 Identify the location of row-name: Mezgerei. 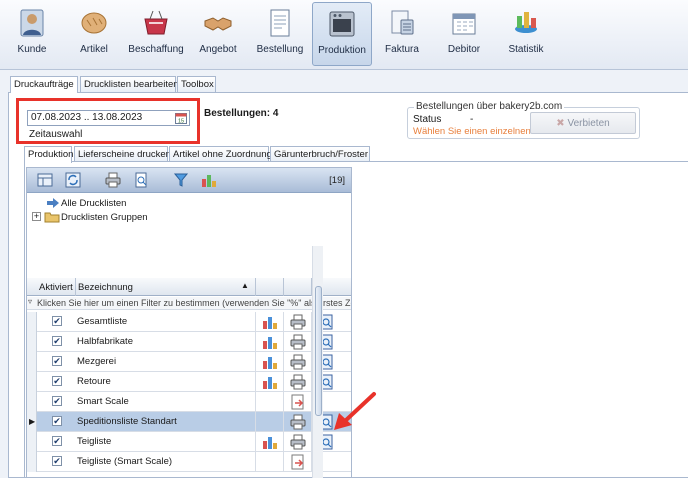
(97, 361).